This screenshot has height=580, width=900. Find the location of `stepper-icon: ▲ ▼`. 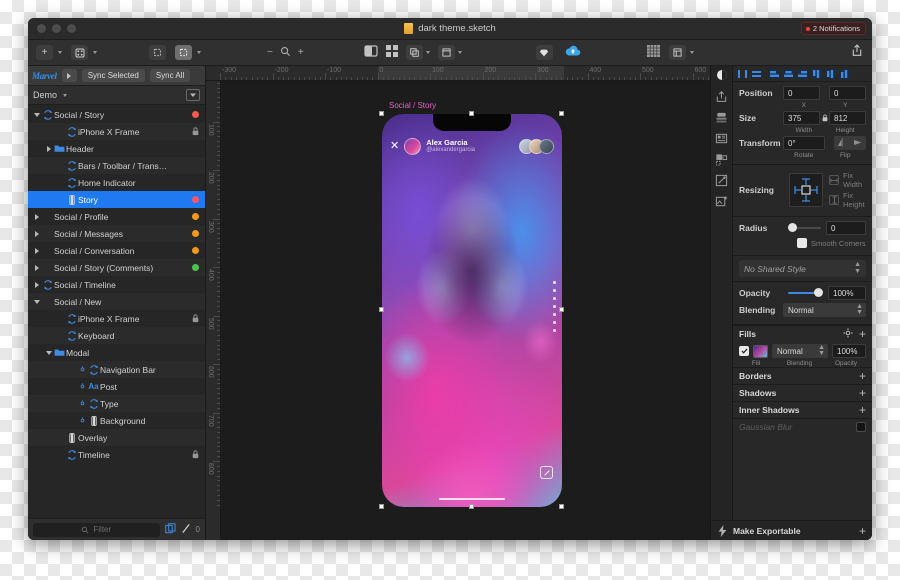

stepper-icon: ▲ ▼ is located at coordinates (857, 268).